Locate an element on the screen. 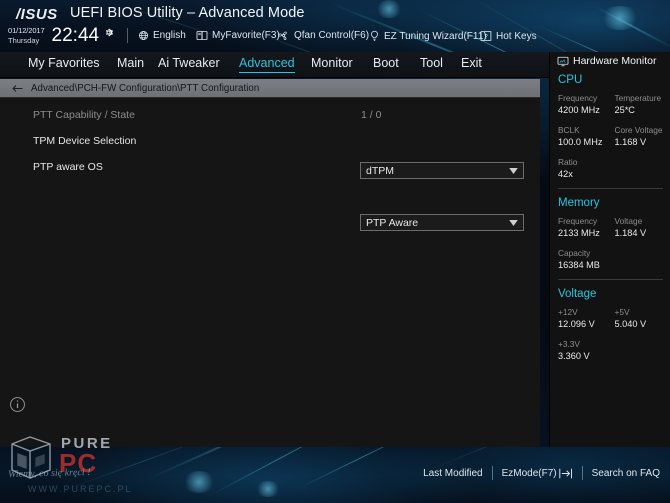 This screenshot has height=503, width=670. tab-main: Main is located at coordinates (130, 64).